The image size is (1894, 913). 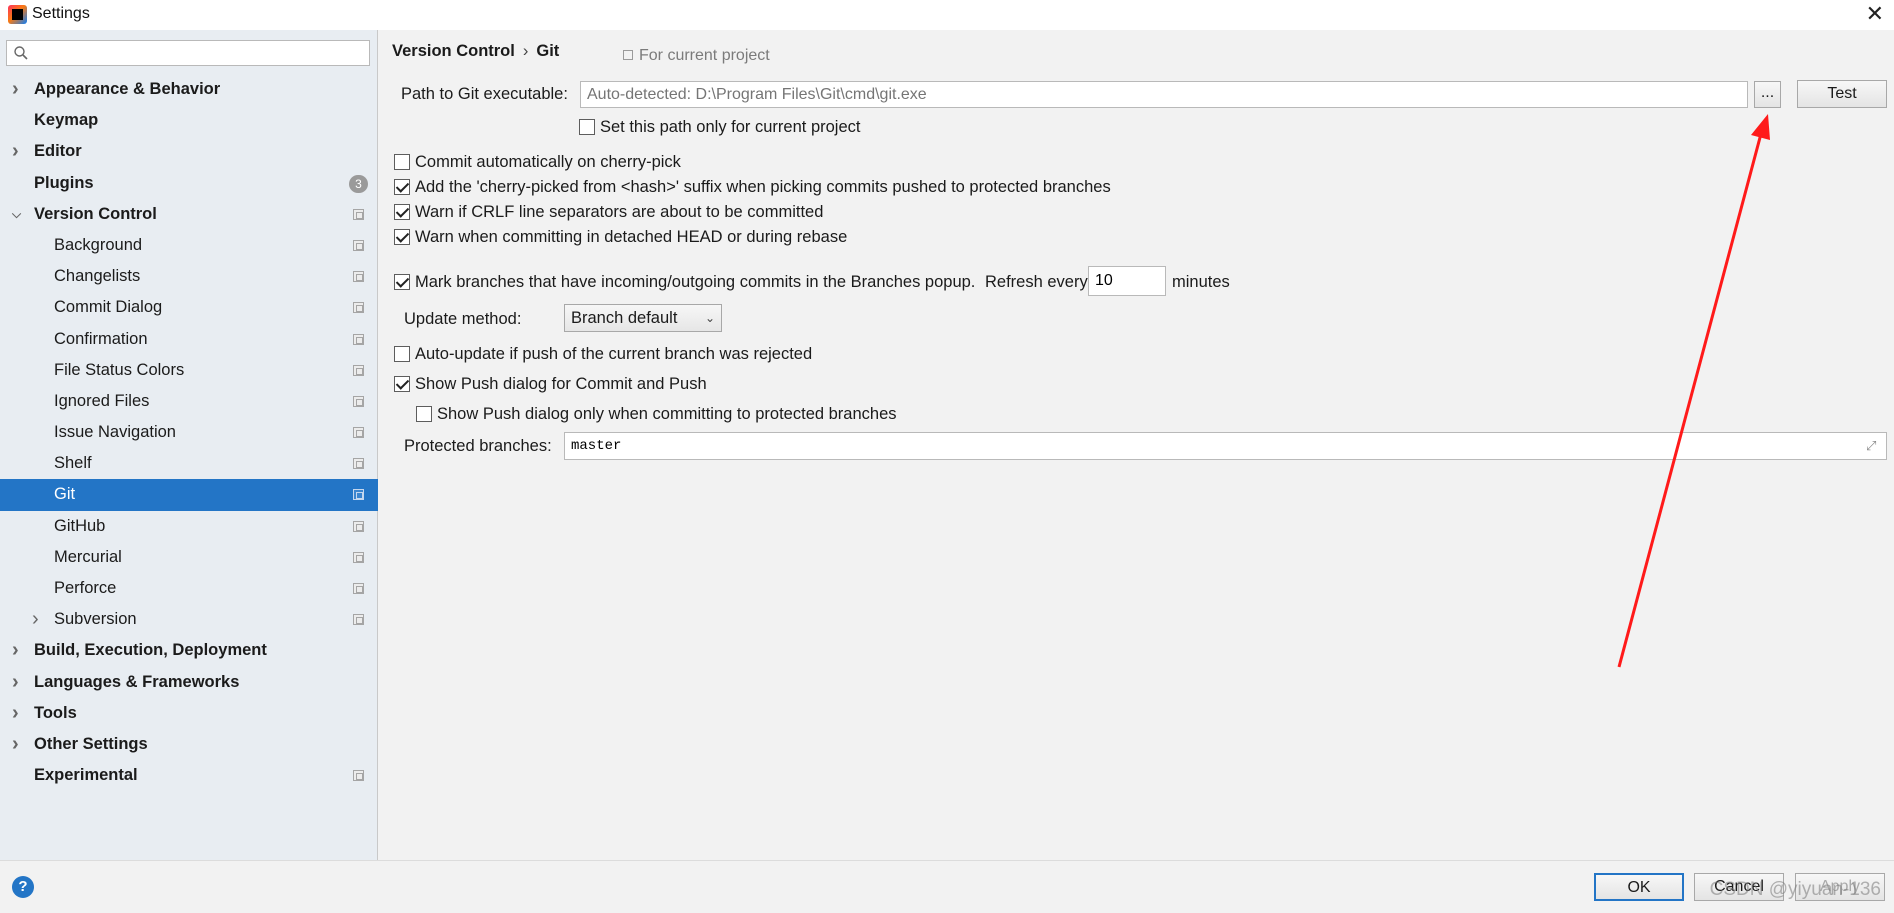 What do you see at coordinates (18, 214) in the screenshot?
I see `chevron-down-icon: ⌵` at bounding box center [18, 214].